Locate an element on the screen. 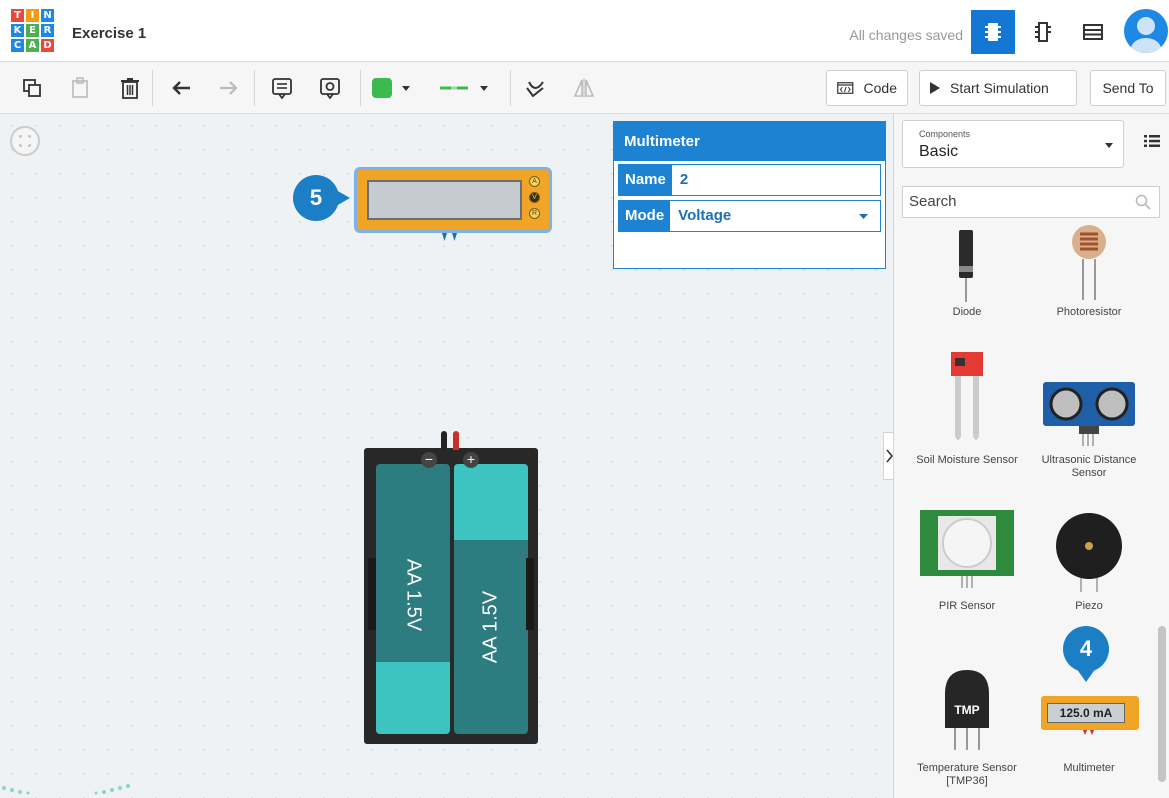 This screenshot has height=798, width=1169. mirror-icon is located at coordinates (584, 88).